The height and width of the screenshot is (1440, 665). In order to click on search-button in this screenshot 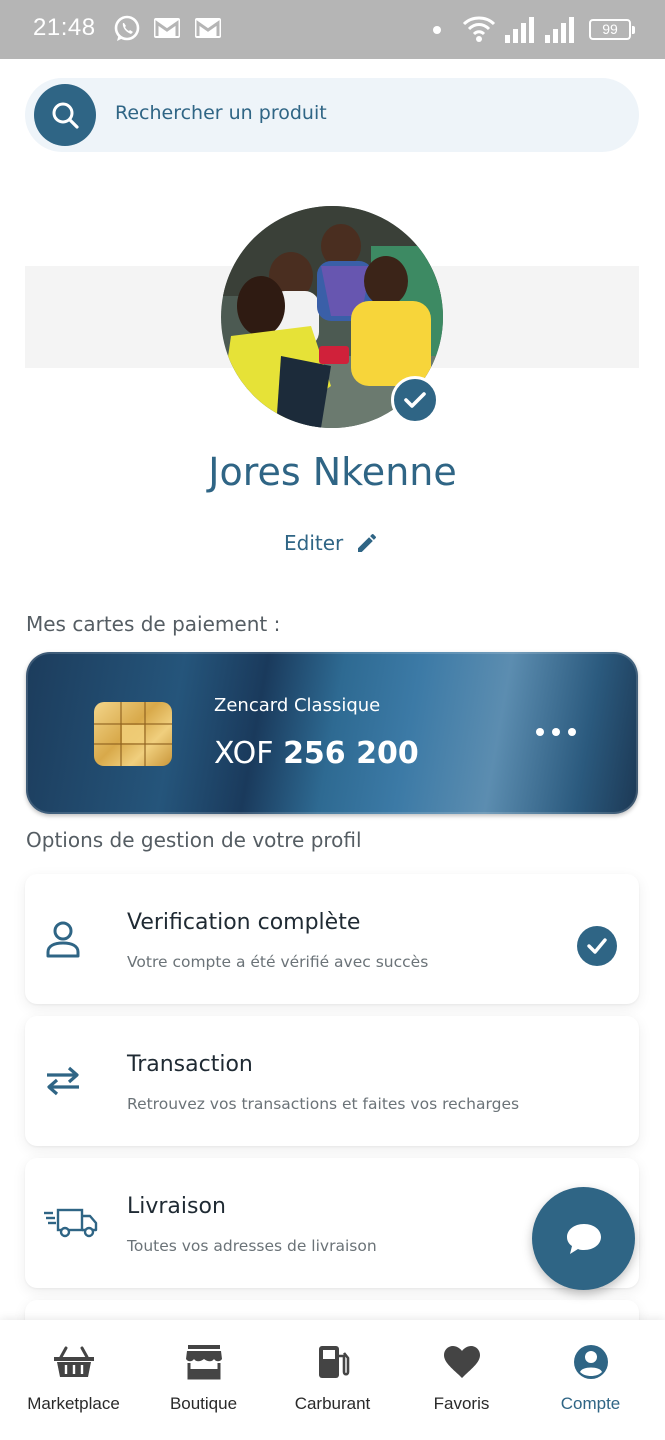, I will do `click(65, 115)`.